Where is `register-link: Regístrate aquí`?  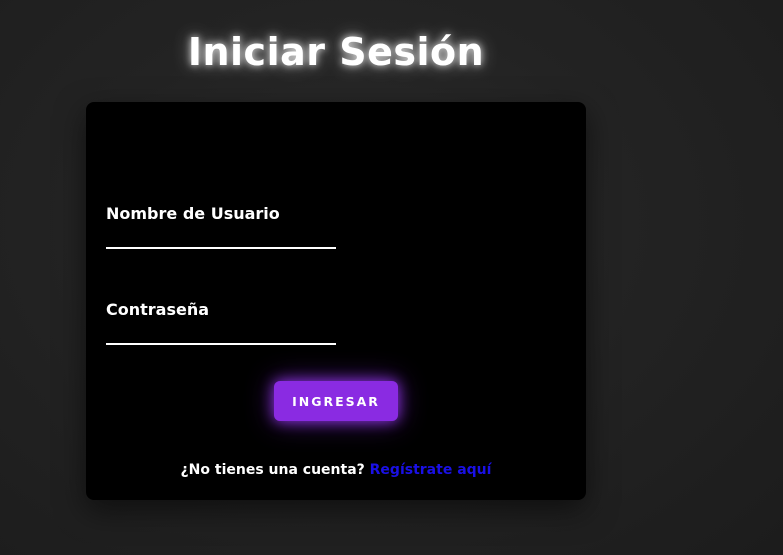
register-link: Regístrate aquí is located at coordinates (431, 470).